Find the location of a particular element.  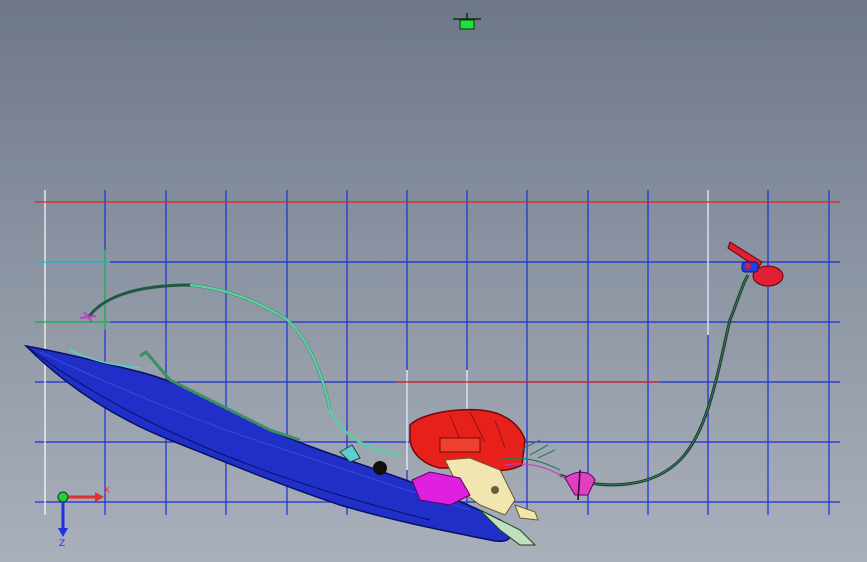

hose-end-fitting is located at coordinates (88, 317).